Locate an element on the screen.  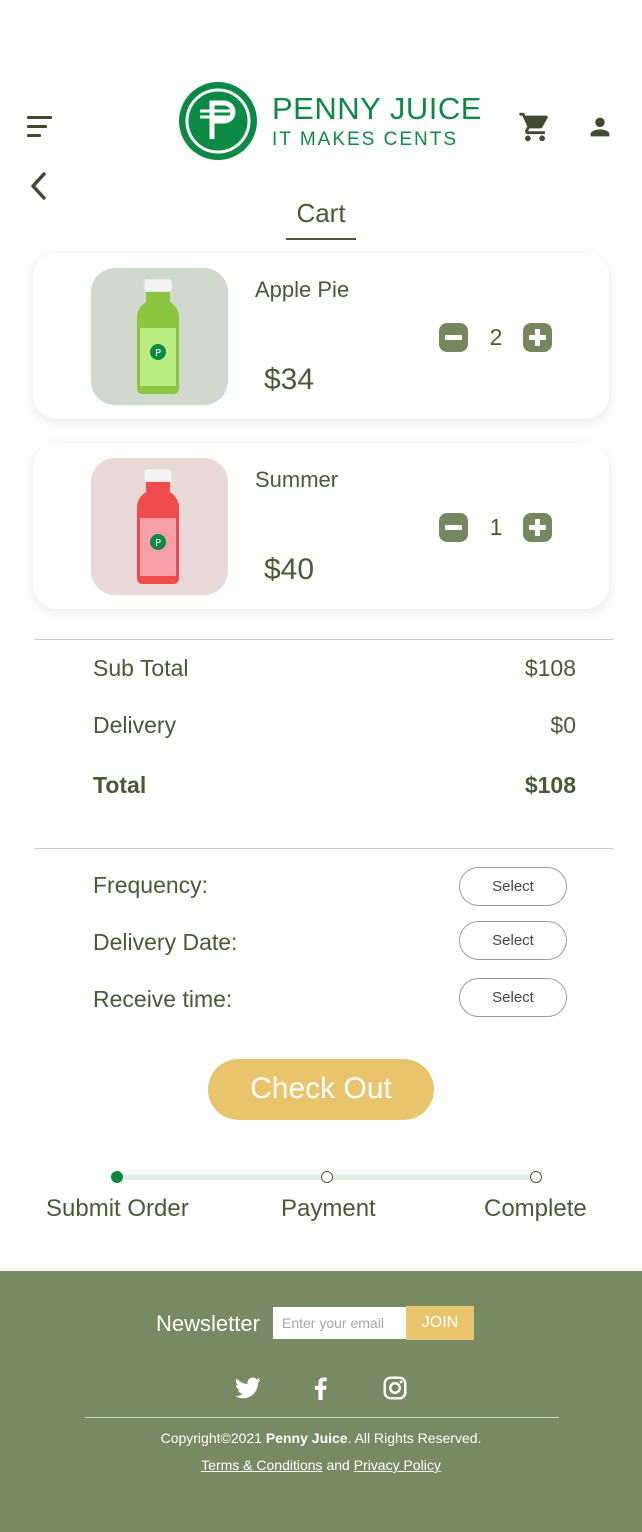
facebook-icon is located at coordinates (321, 1388).